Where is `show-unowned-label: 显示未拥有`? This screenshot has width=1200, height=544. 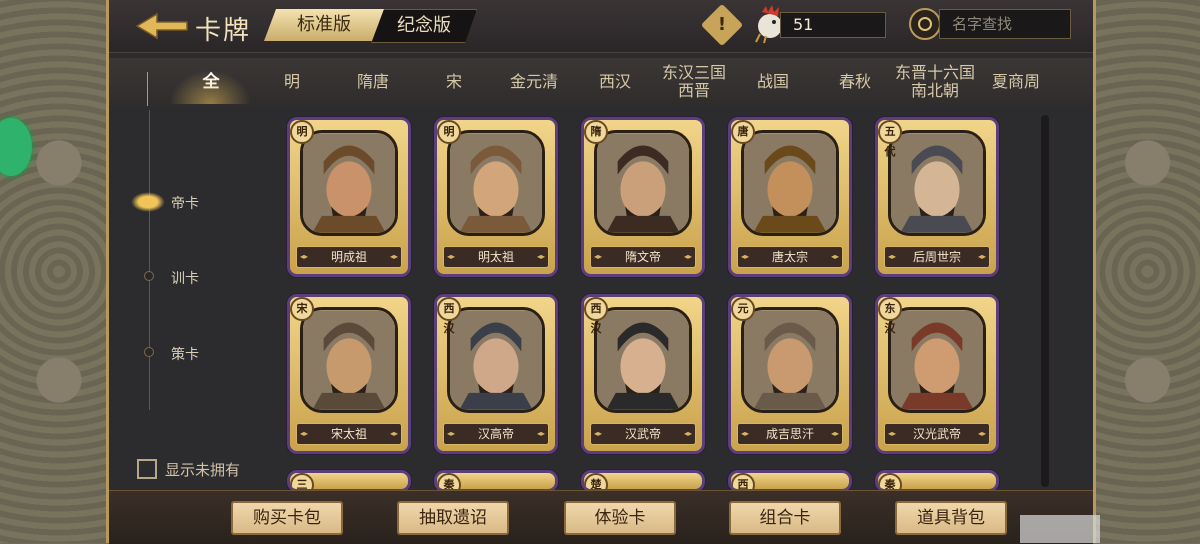
show-unowned-label: 显示未拥有 is located at coordinates (203, 470).